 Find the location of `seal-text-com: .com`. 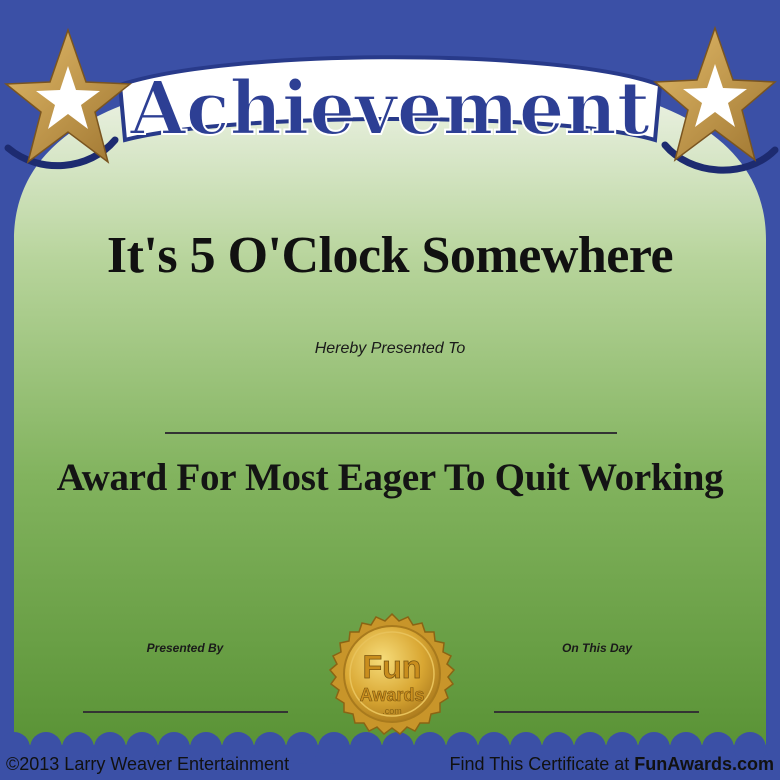

seal-text-com: .com is located at coordinates (392, 711).